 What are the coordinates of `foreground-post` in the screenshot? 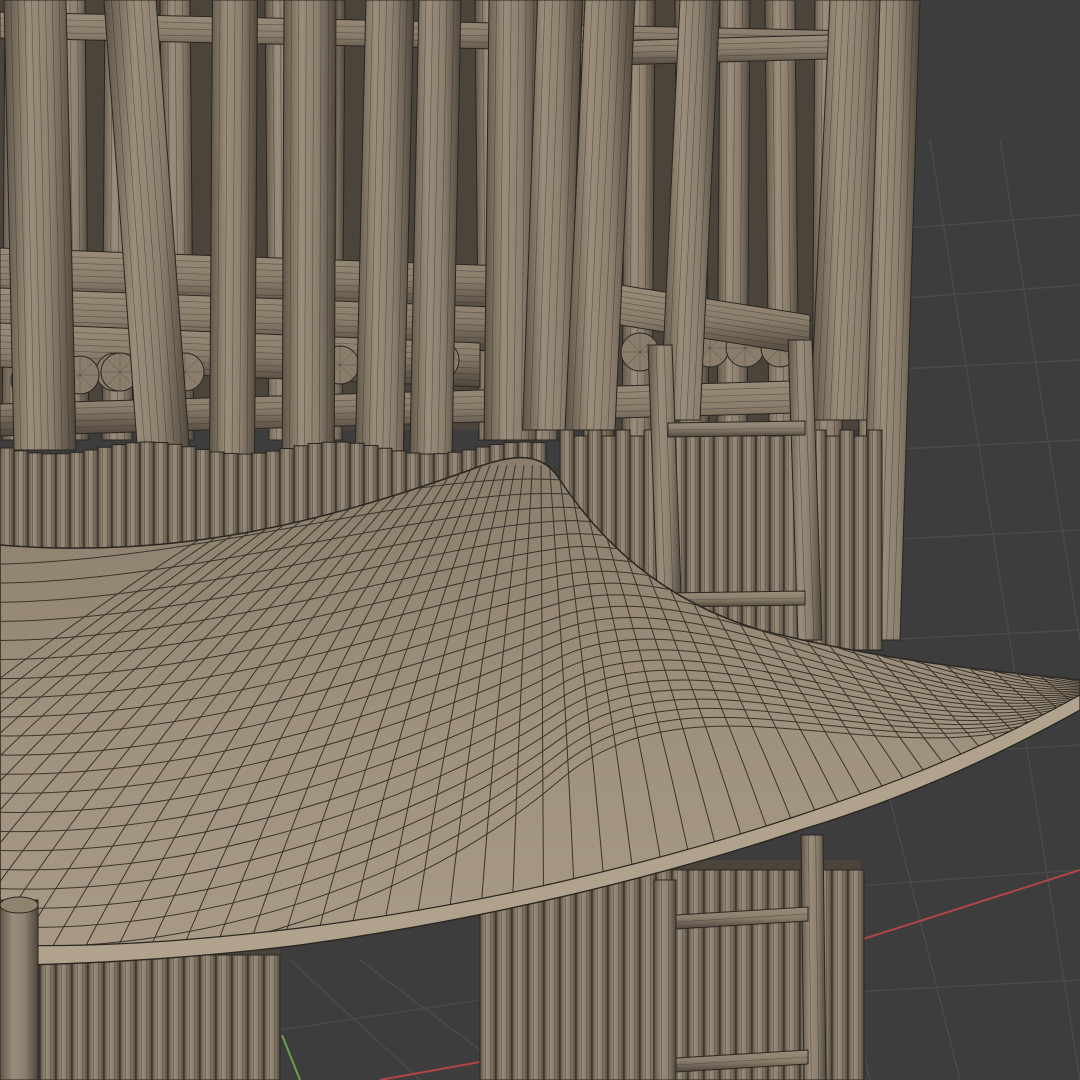 It's located at (19, 988).